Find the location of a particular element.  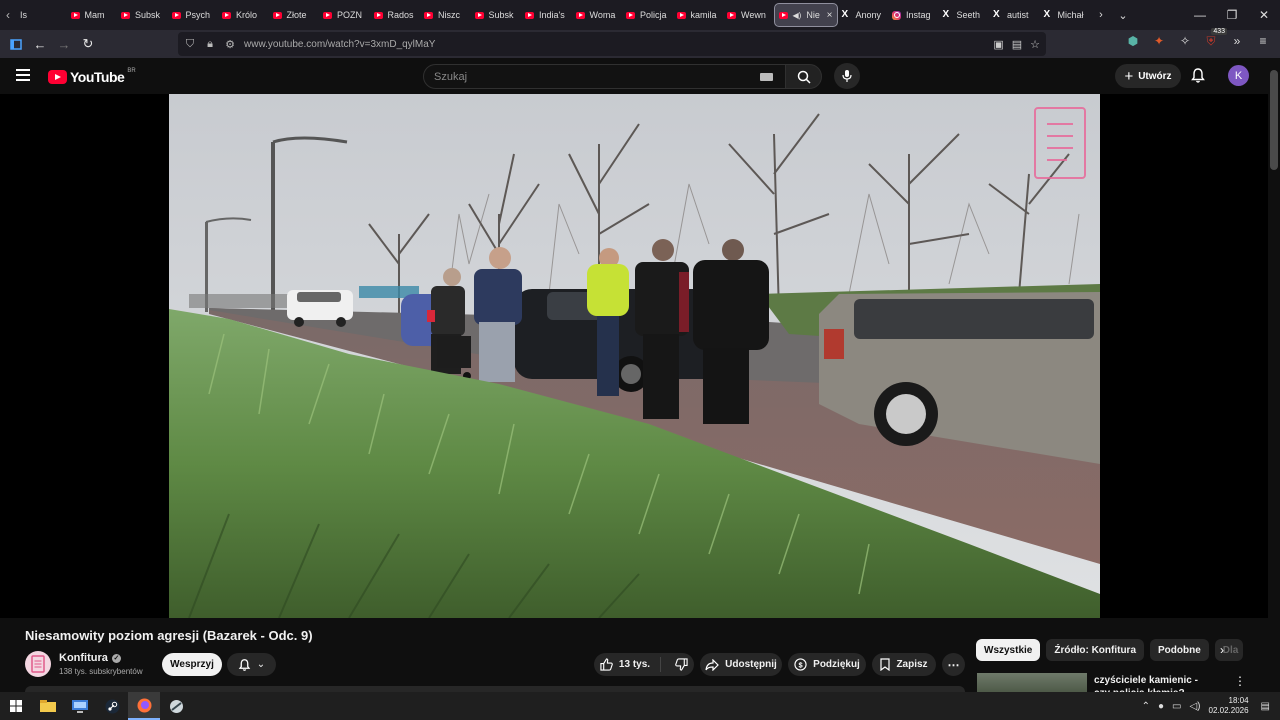

browser-tab: Psych is located at coordinates (193, 15).